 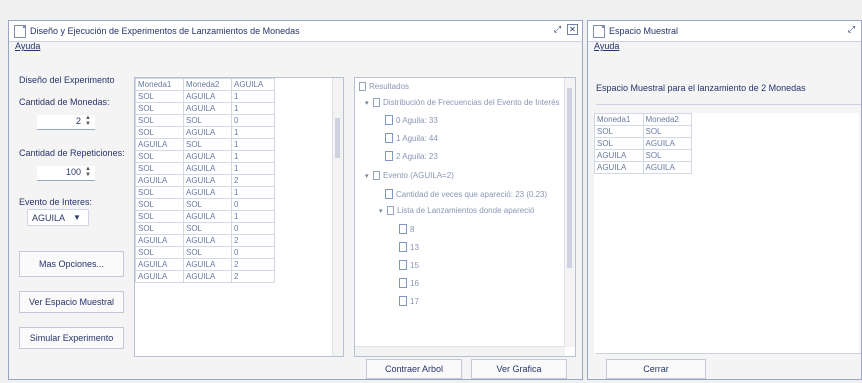 What do you see at coordinates (519, 369) in the screenshot?
I see `view-chart-button: Ver Grafica` at bounding box center [519, 369].